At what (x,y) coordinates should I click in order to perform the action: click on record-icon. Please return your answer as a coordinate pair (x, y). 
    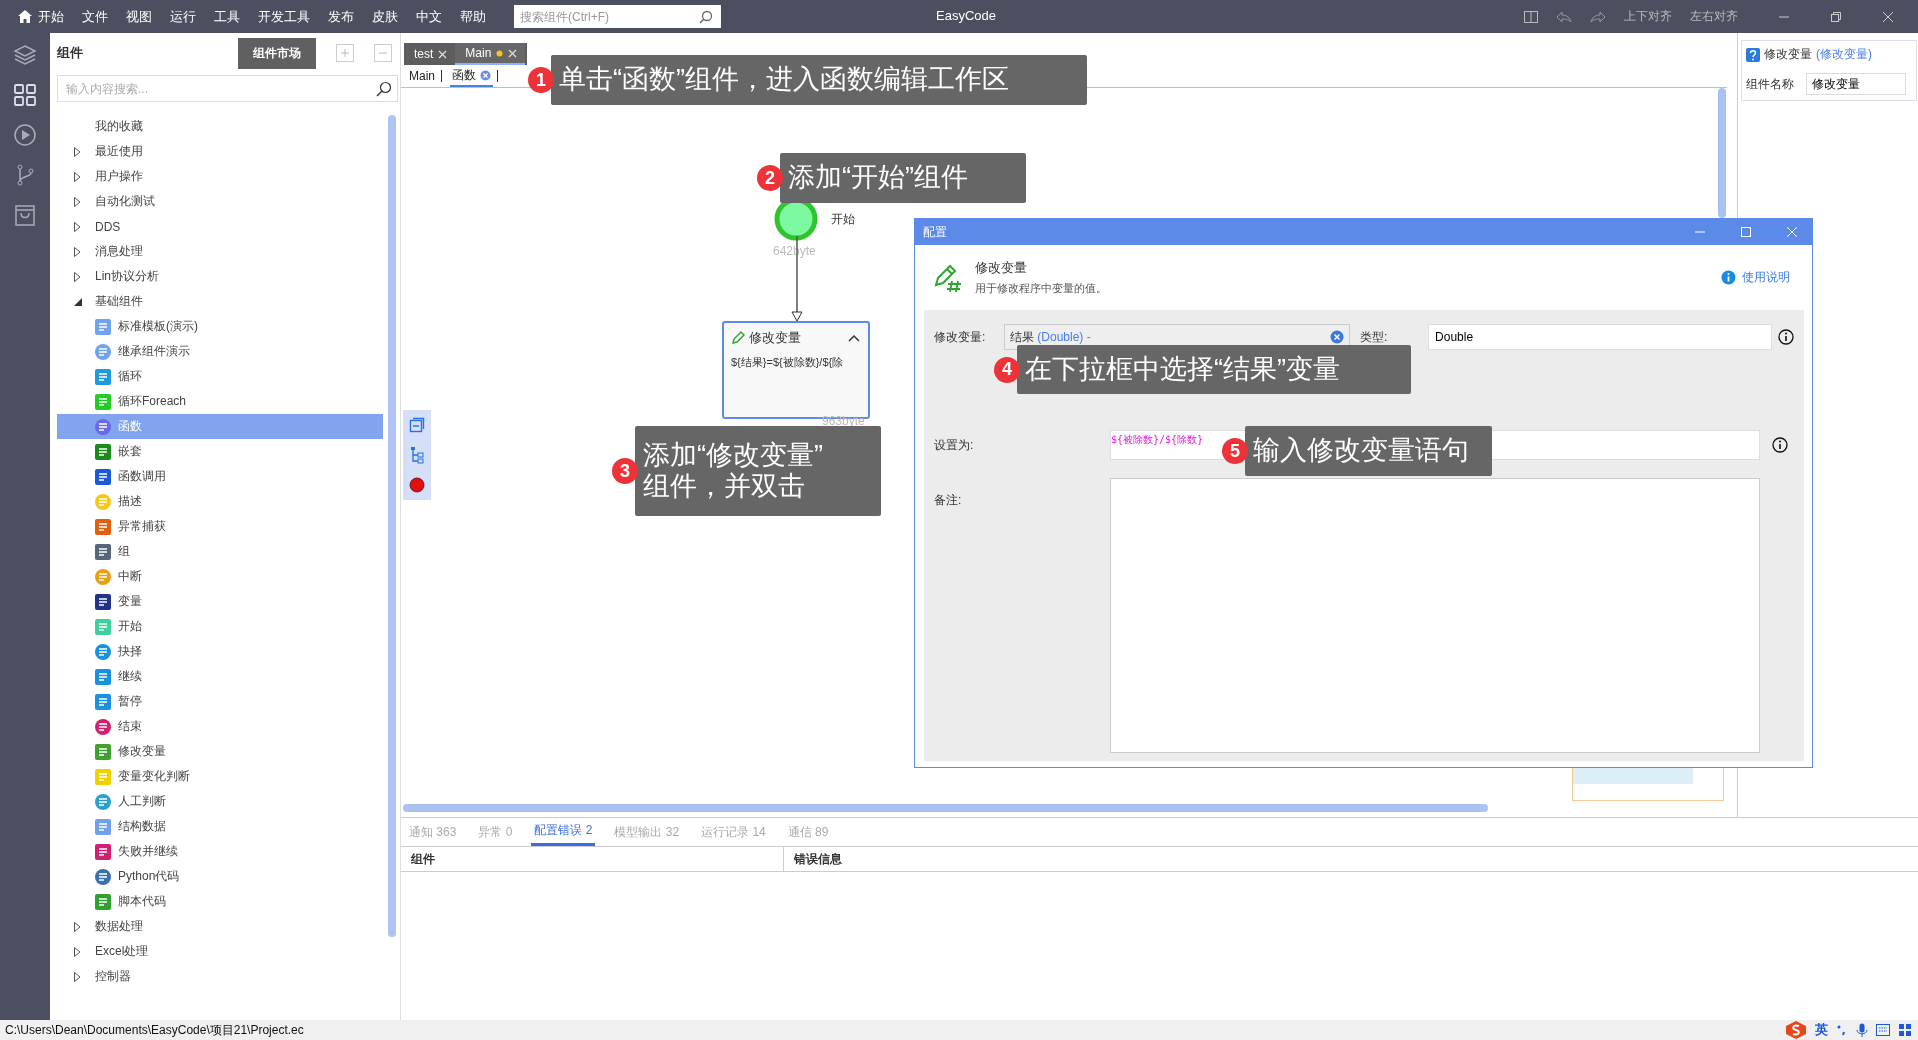
    Looking at the image, I should click on (417, 485).